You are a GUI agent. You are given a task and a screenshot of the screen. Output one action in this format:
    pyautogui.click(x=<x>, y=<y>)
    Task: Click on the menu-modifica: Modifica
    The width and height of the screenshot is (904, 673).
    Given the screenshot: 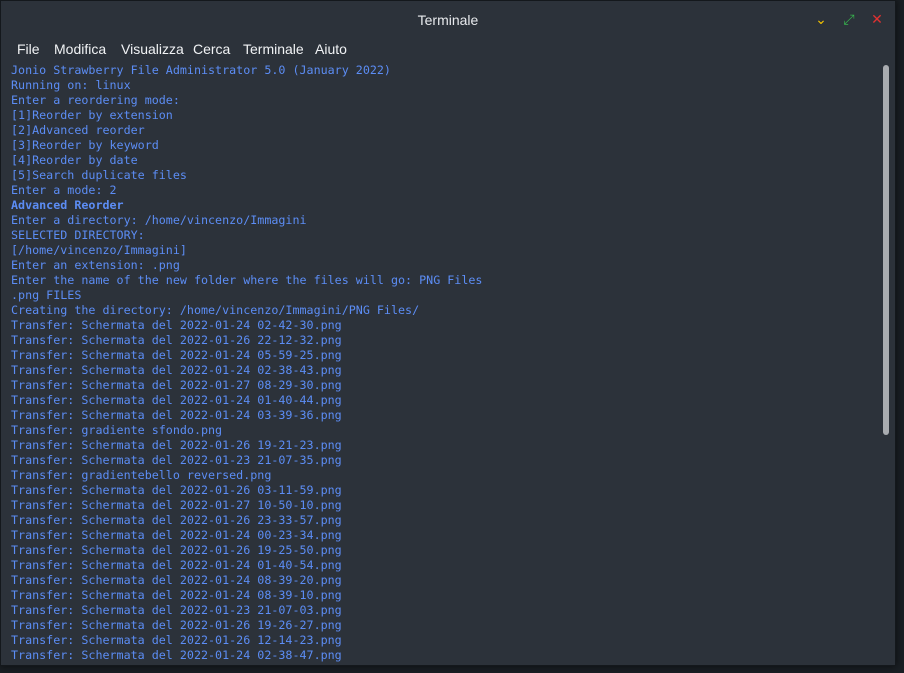 What is the action you would take?
    pyautogui.click(x=80, y=49)
    